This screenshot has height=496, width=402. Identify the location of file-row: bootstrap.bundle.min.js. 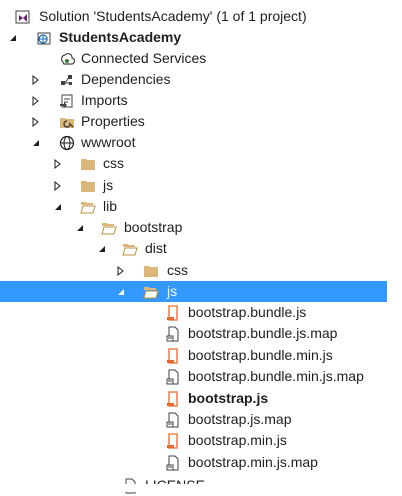
(193, 355).